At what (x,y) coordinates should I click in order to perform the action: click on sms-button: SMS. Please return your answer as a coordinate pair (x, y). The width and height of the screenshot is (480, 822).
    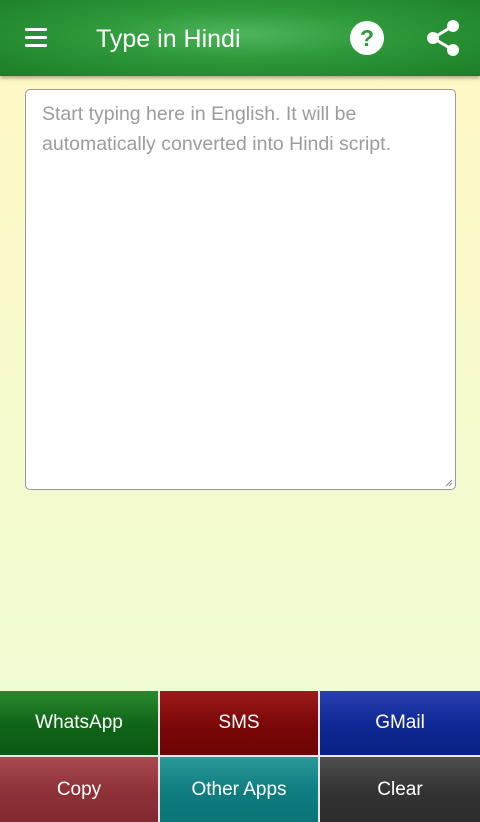
    Looking at the image, I should click on (239, 723).